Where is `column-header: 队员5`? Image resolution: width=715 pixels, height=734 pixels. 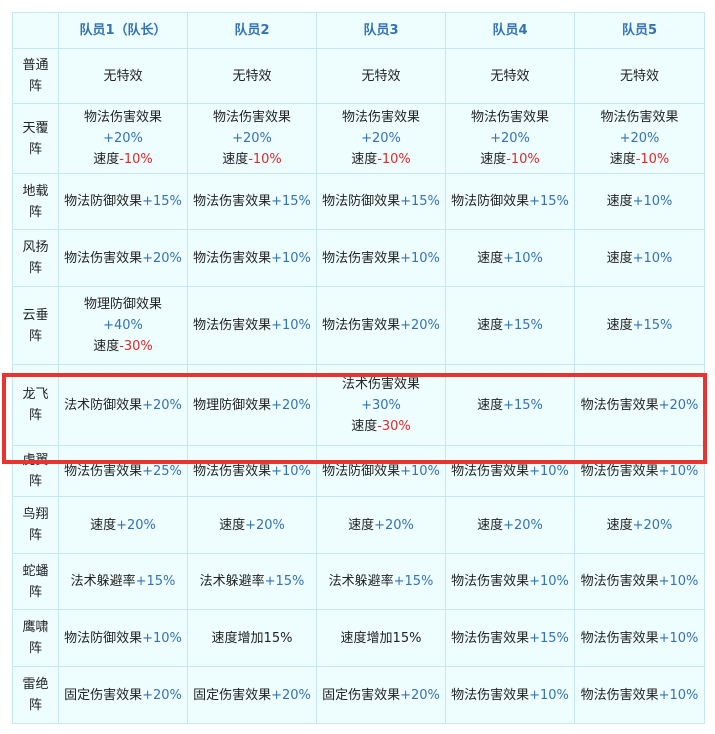
column-header: 队员5 is located at coordinates (639, 30).